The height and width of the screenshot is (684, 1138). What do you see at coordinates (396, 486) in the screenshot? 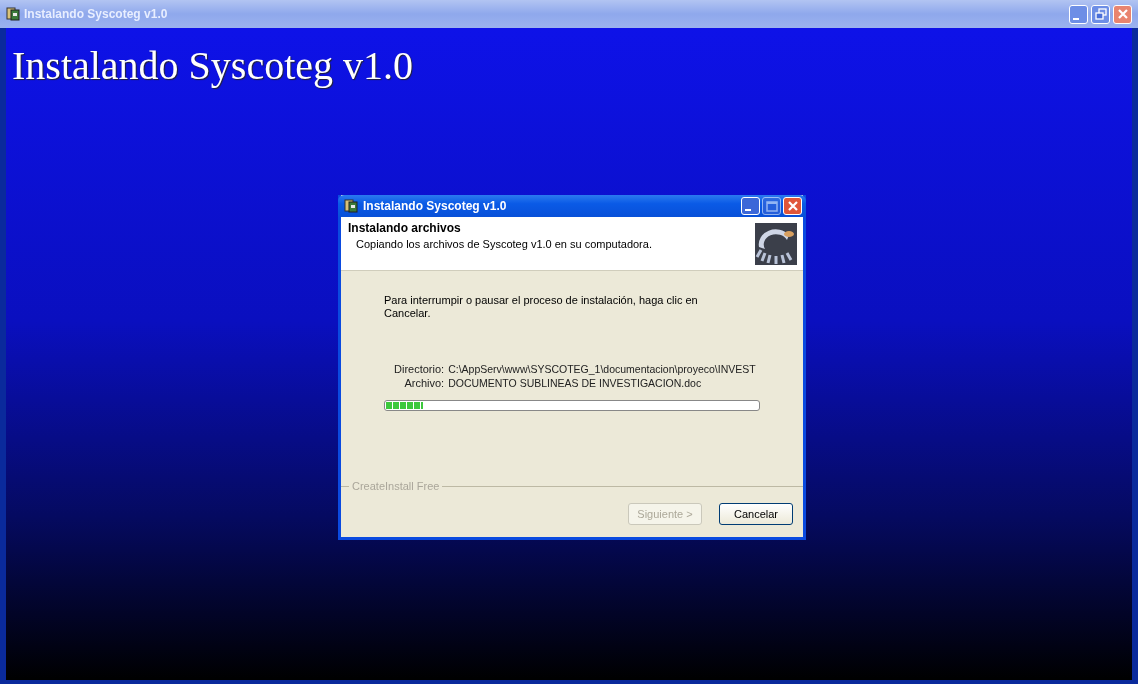
I see `footer-label: CreateInstall Free` at bounding box center [396, 486].